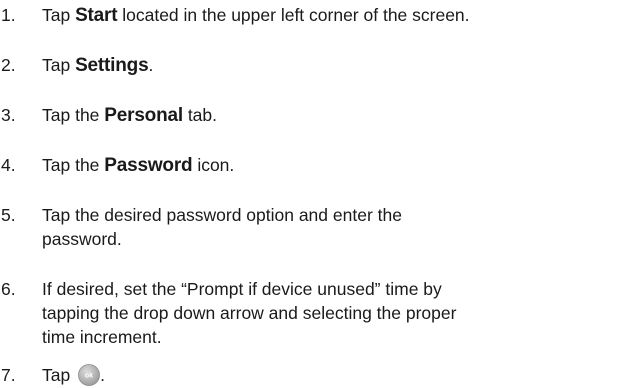 The image size is (636, 388). What do you see at coordinates (148, 165) in the screenshot?
I see `ui-term-password: Password` at bounding box center [148, 165].